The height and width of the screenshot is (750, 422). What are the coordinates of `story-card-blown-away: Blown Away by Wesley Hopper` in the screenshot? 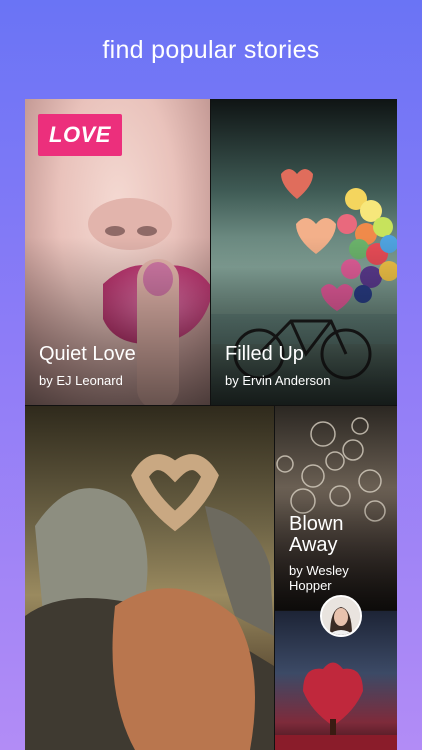 It's located at (336, 508).